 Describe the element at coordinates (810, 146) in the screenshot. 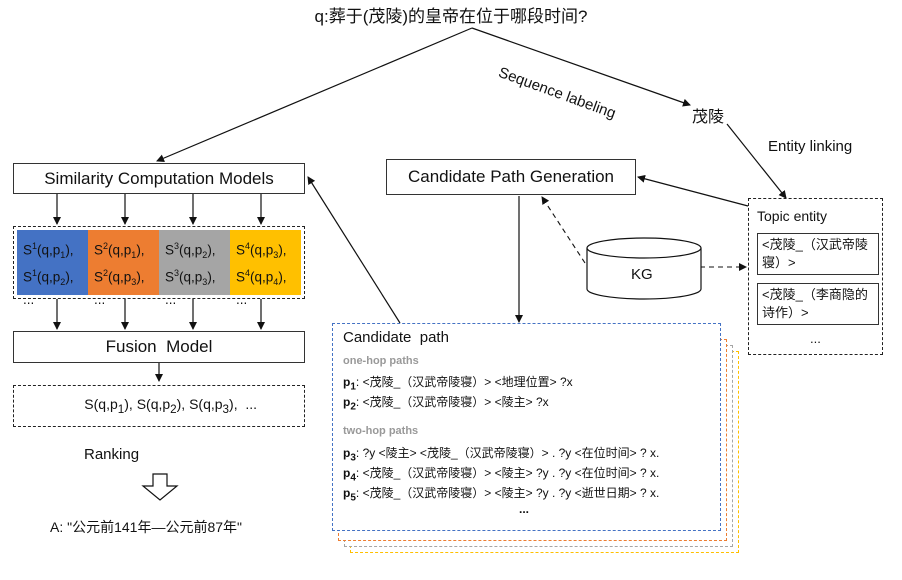

I see `entity-linking-label: Entity linking` at that location.